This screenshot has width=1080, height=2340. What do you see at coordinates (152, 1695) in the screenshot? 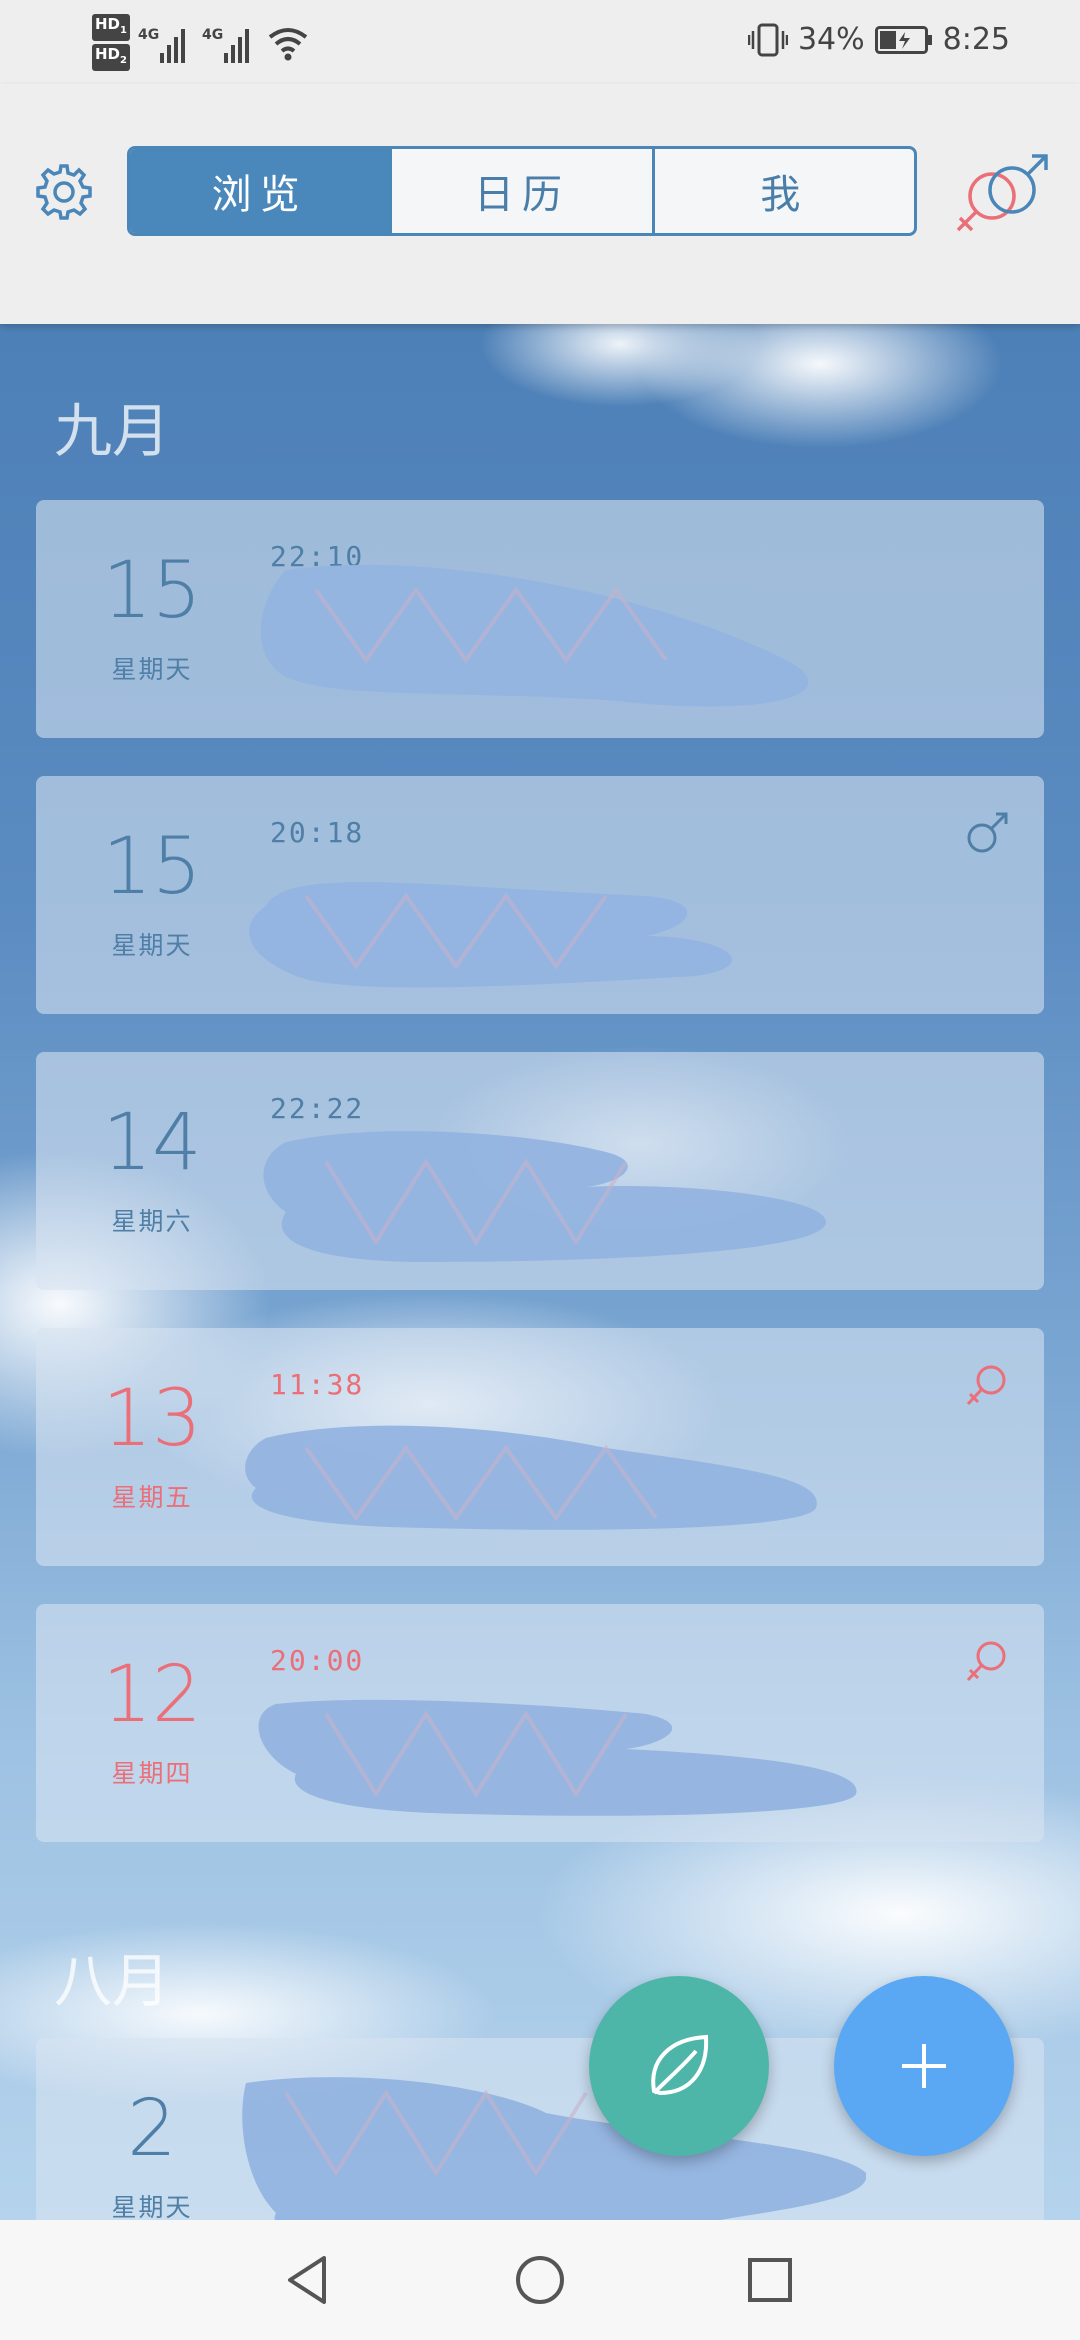
I see `entry-day: 12` at bounding box center [152, 1695].